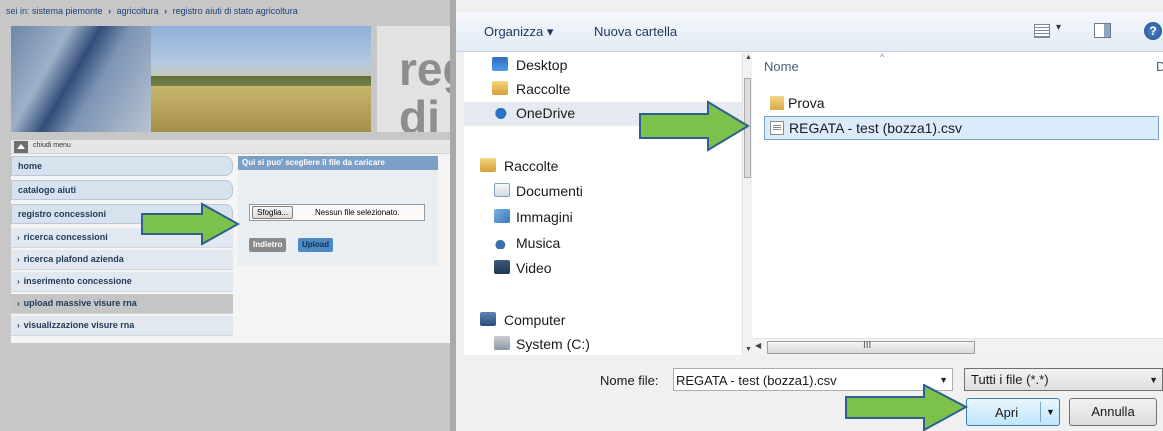 The width and height of the screenshot is (1163, 431). I want to click on video-icon, so click(502, 267).